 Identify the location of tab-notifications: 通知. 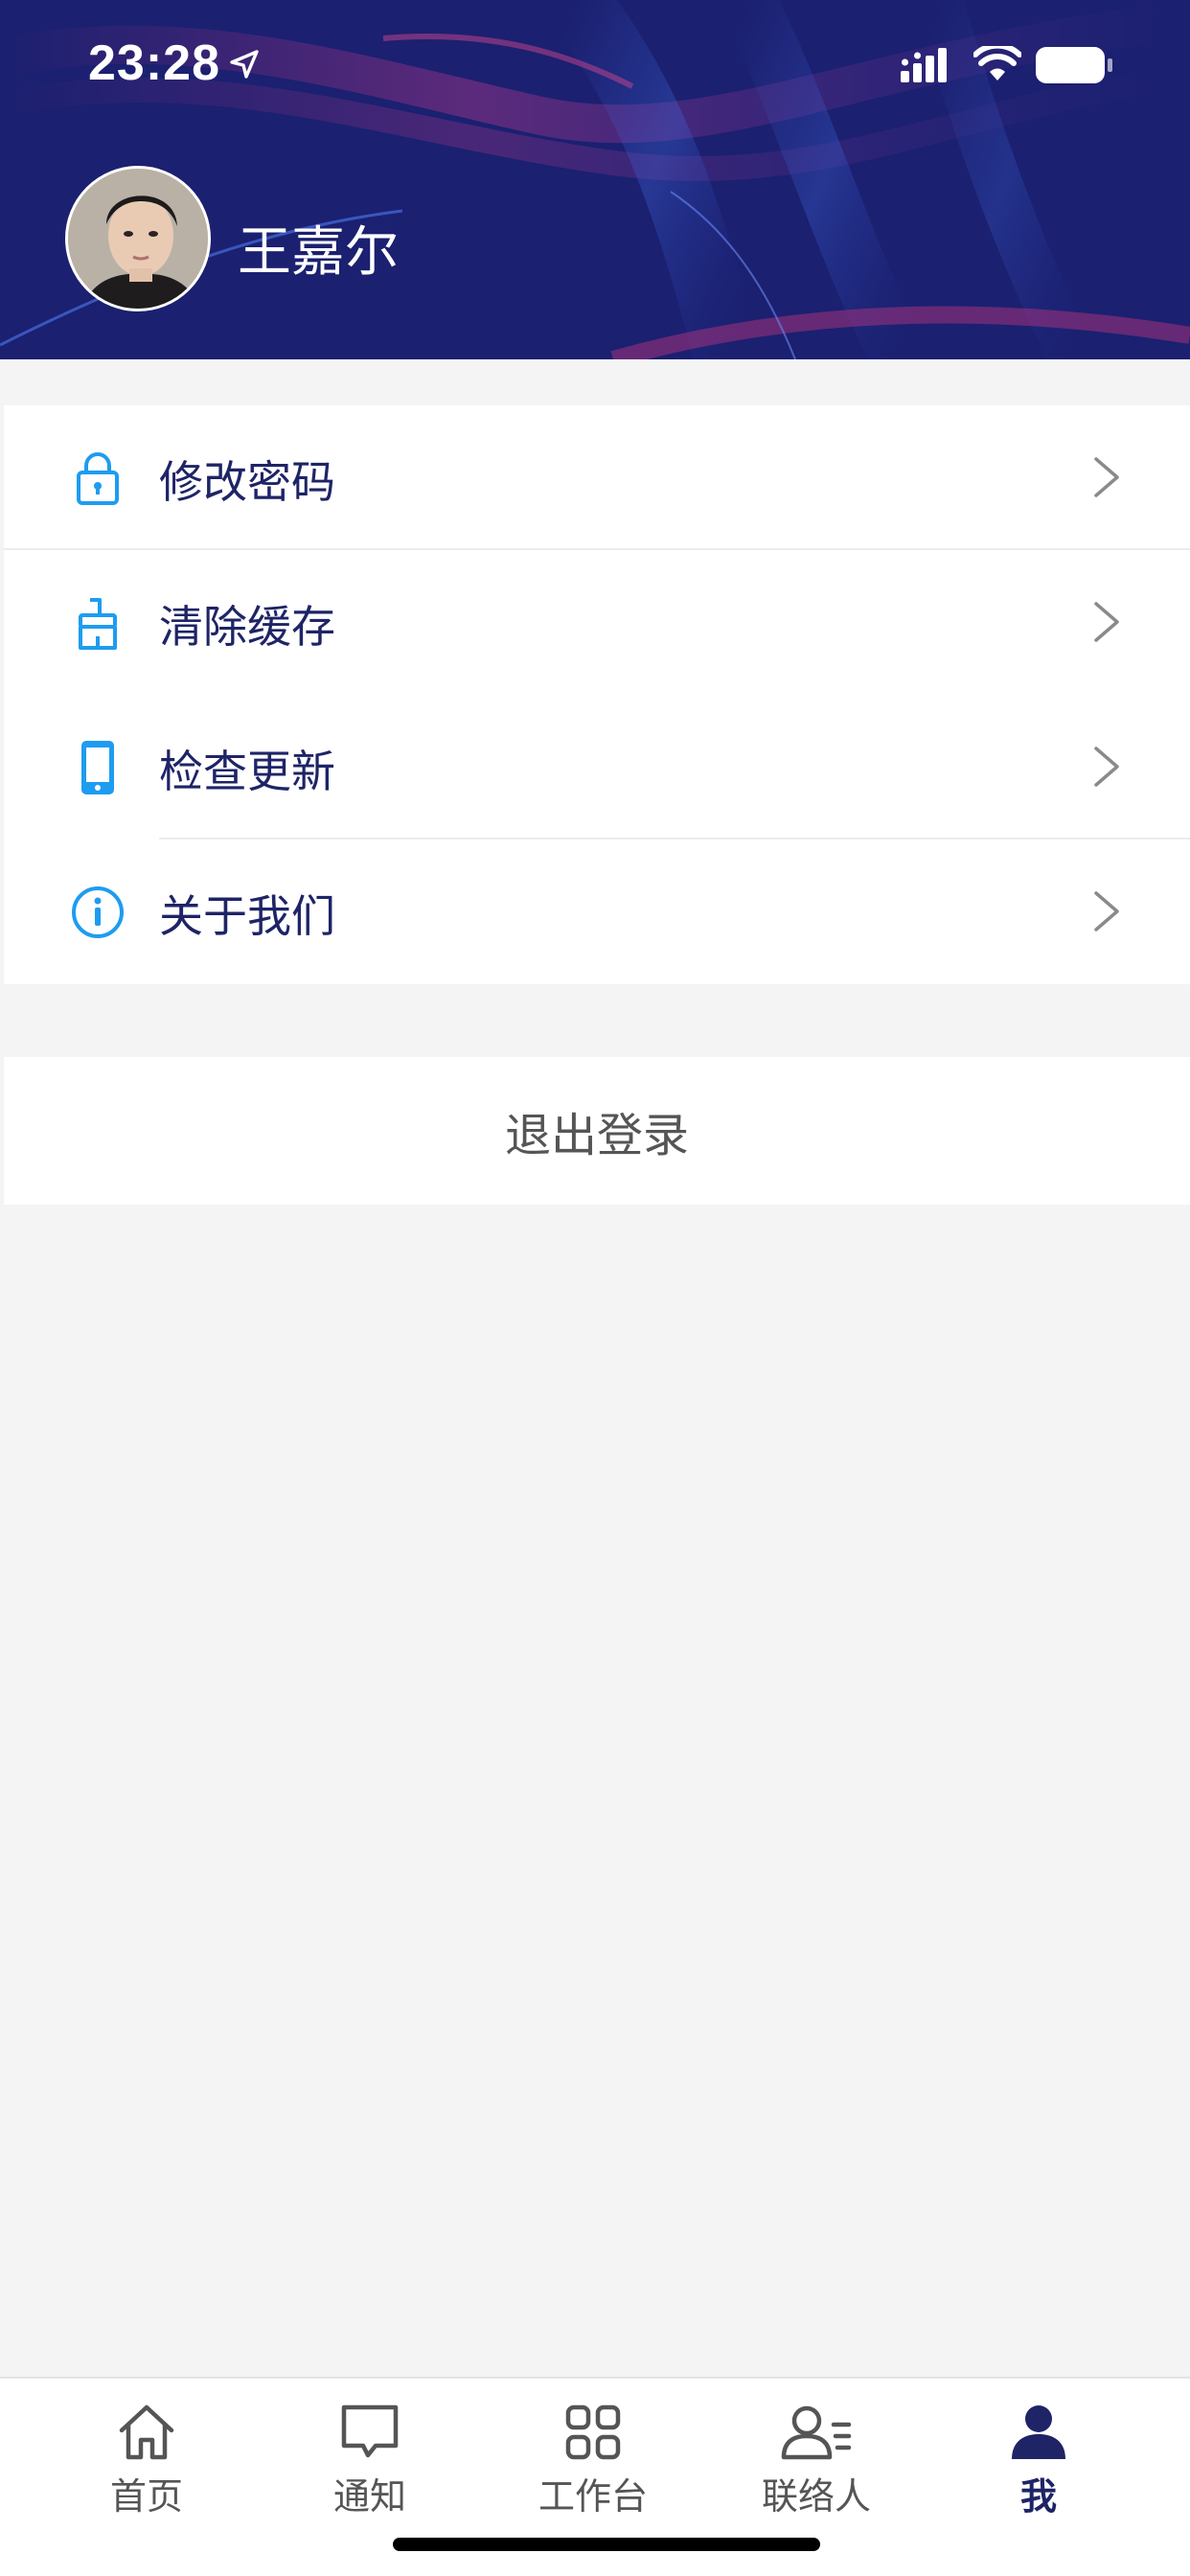
(370, 2452).